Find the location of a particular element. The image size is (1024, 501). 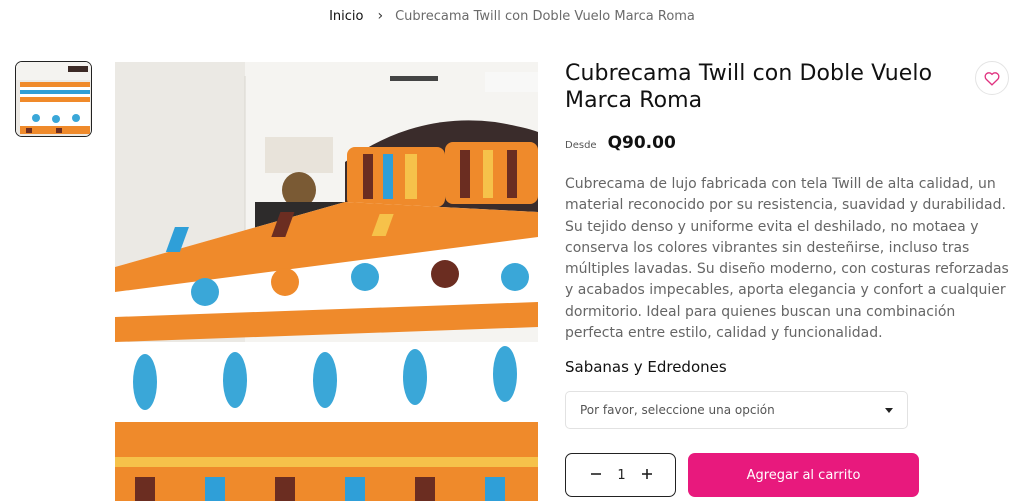

quantity-input: 1 is located at coordinates (621, 475).